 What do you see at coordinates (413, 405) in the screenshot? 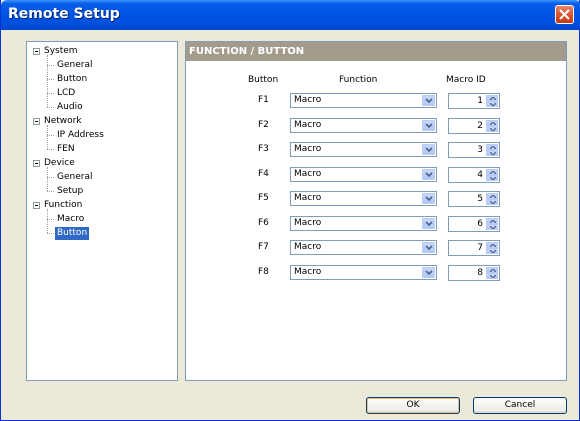
I see `ok-button: OK` at bounding box center [413, 405].